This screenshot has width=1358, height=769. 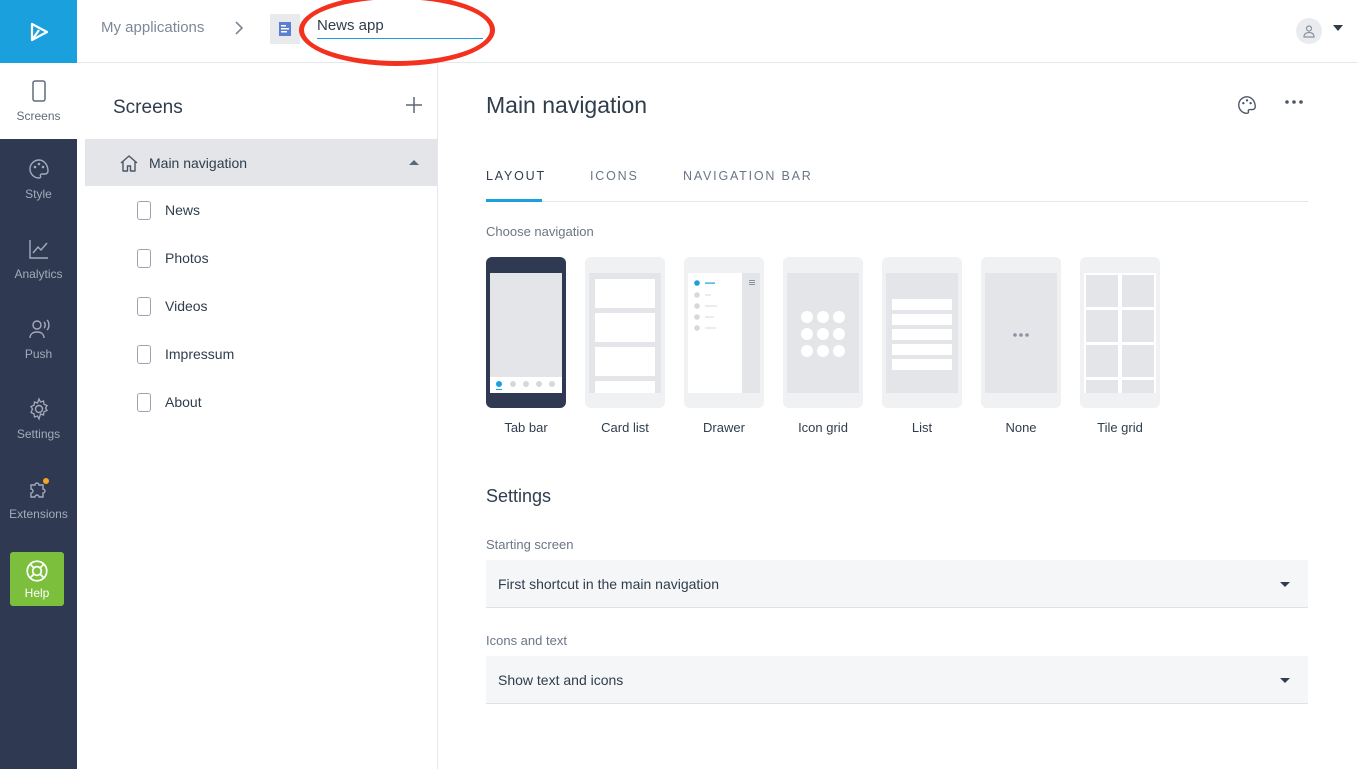 I want to click on top-bar: My applications News app, so click(x=717, y=33).